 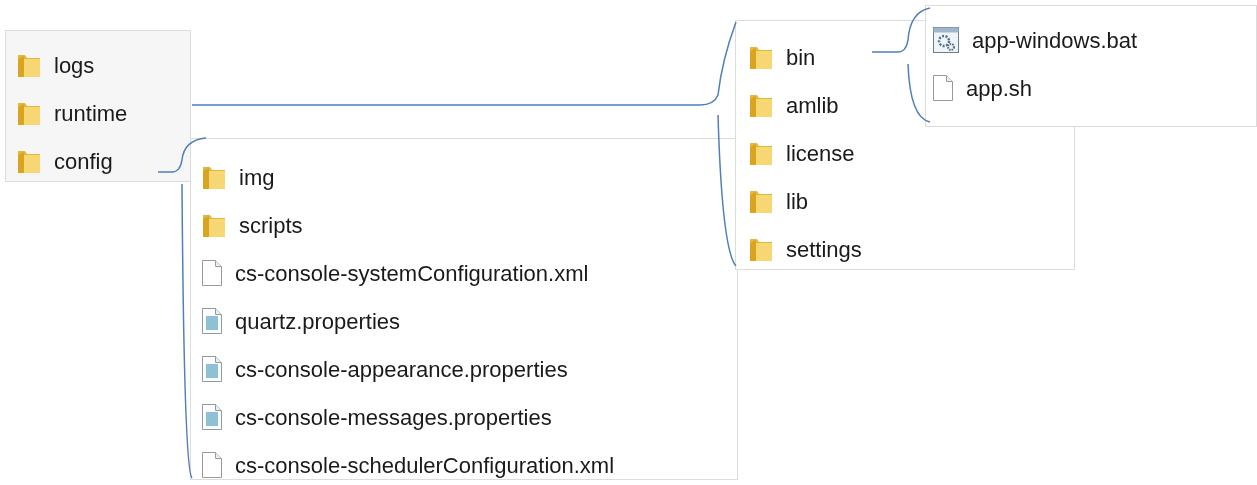 What do you see at coordinates (301, 321) in the screenshot?
I see `file-list-item: quartz.properties` at bounding box center [301, 321].